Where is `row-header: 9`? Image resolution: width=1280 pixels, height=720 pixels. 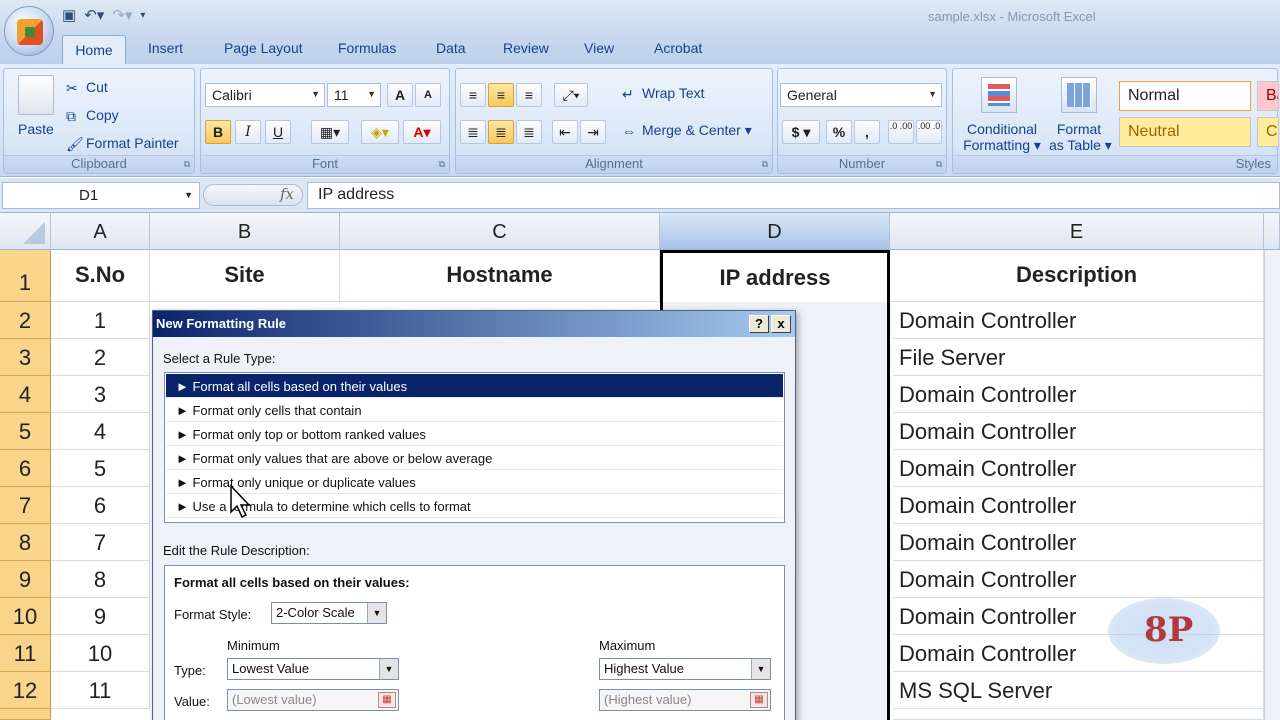
row-header: 9 is located at coordinates (25, 579).